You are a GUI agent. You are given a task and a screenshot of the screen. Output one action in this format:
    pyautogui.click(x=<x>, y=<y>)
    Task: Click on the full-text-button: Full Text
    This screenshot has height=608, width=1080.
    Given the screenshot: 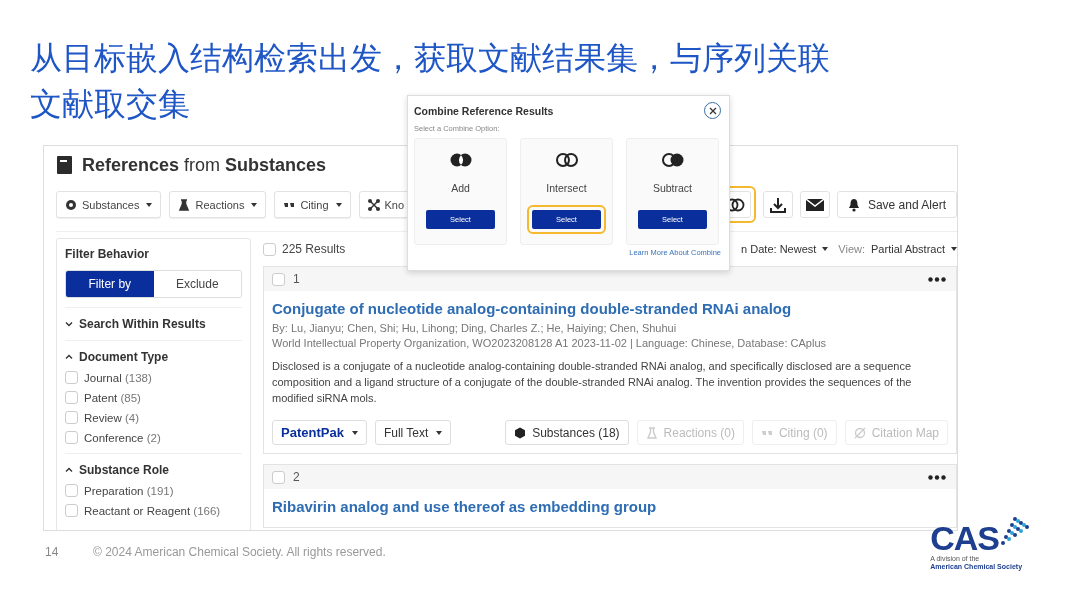 What is the action you would take?
    pyautogui.click(x=413, y=432)
    